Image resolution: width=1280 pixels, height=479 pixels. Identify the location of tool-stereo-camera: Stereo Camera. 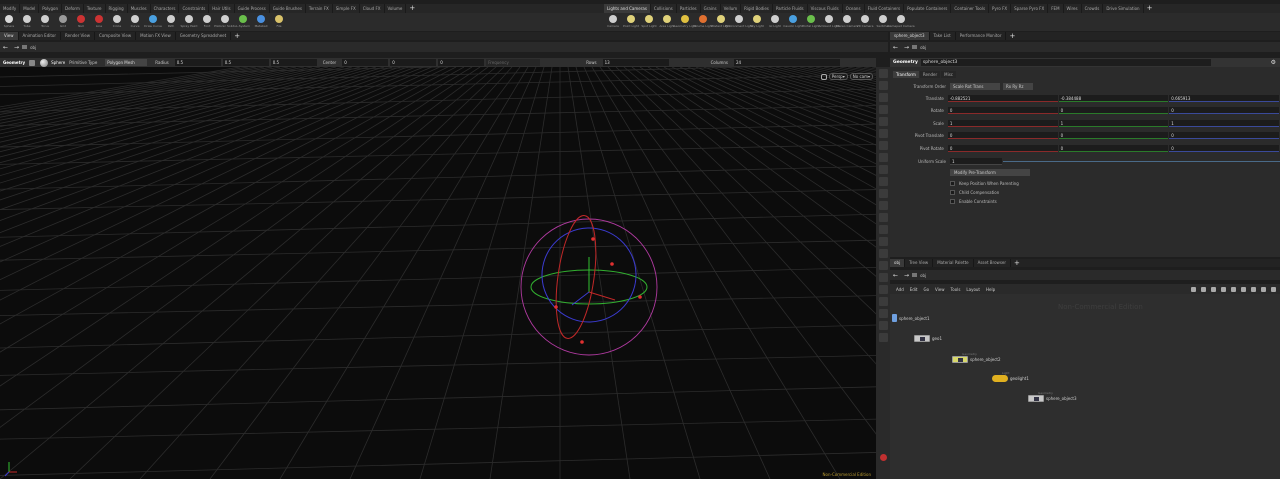
(847, 22).